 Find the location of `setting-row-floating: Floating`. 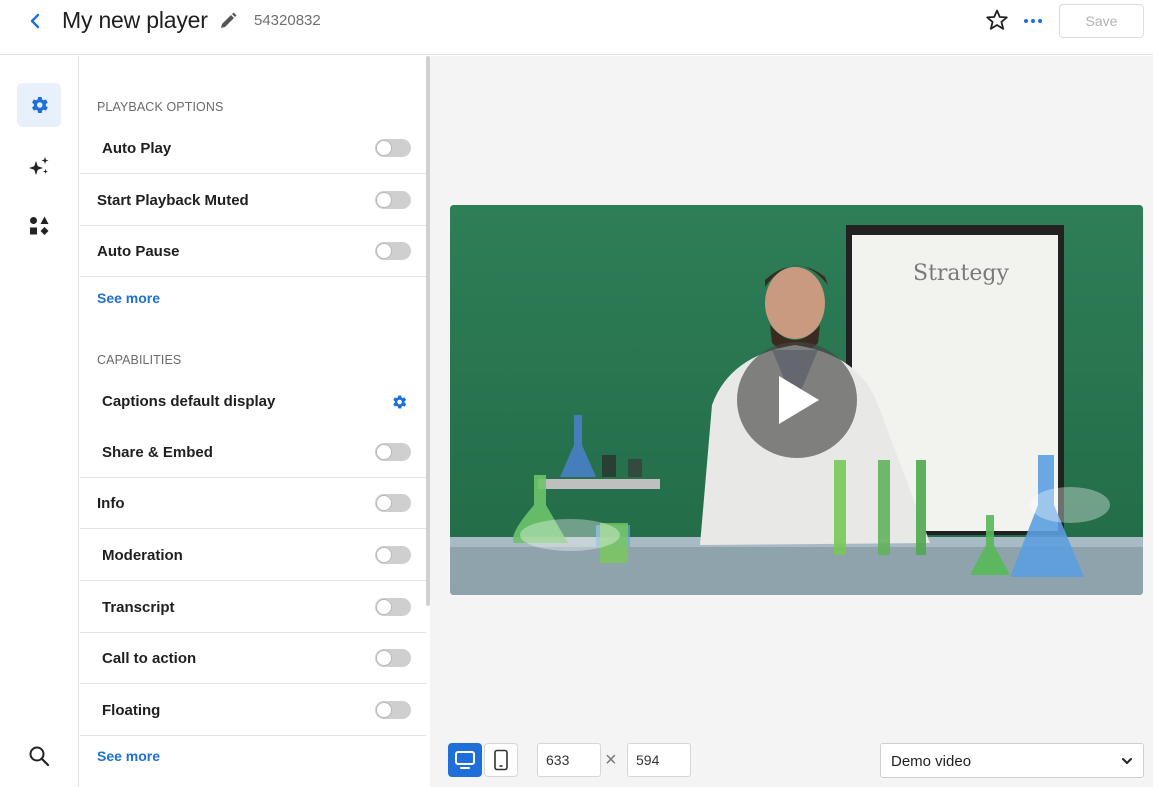

setting-row-floating: Floating is located at coordinates (253, 710).